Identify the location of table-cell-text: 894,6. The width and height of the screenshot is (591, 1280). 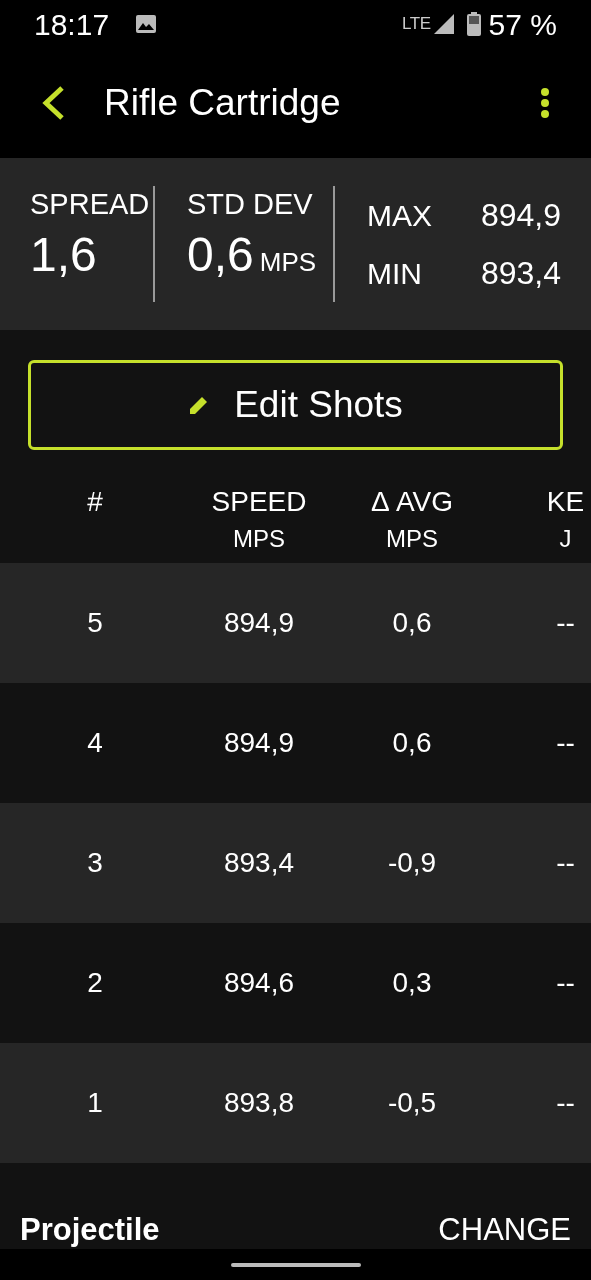
(259, 983).